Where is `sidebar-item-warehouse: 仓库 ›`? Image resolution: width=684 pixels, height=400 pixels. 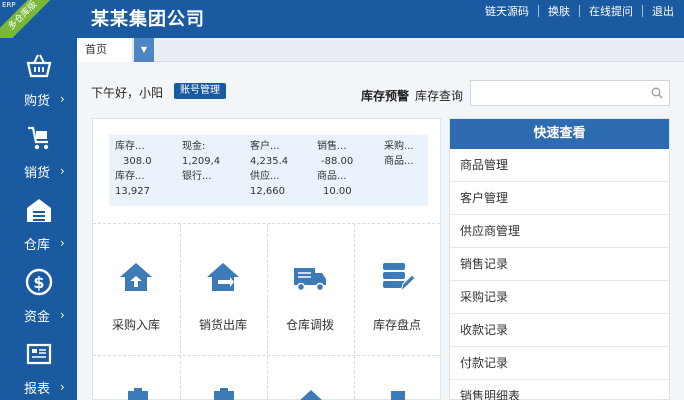 sidebar-item-warehouse: 仓库 › is located at coordinates (38, 224).